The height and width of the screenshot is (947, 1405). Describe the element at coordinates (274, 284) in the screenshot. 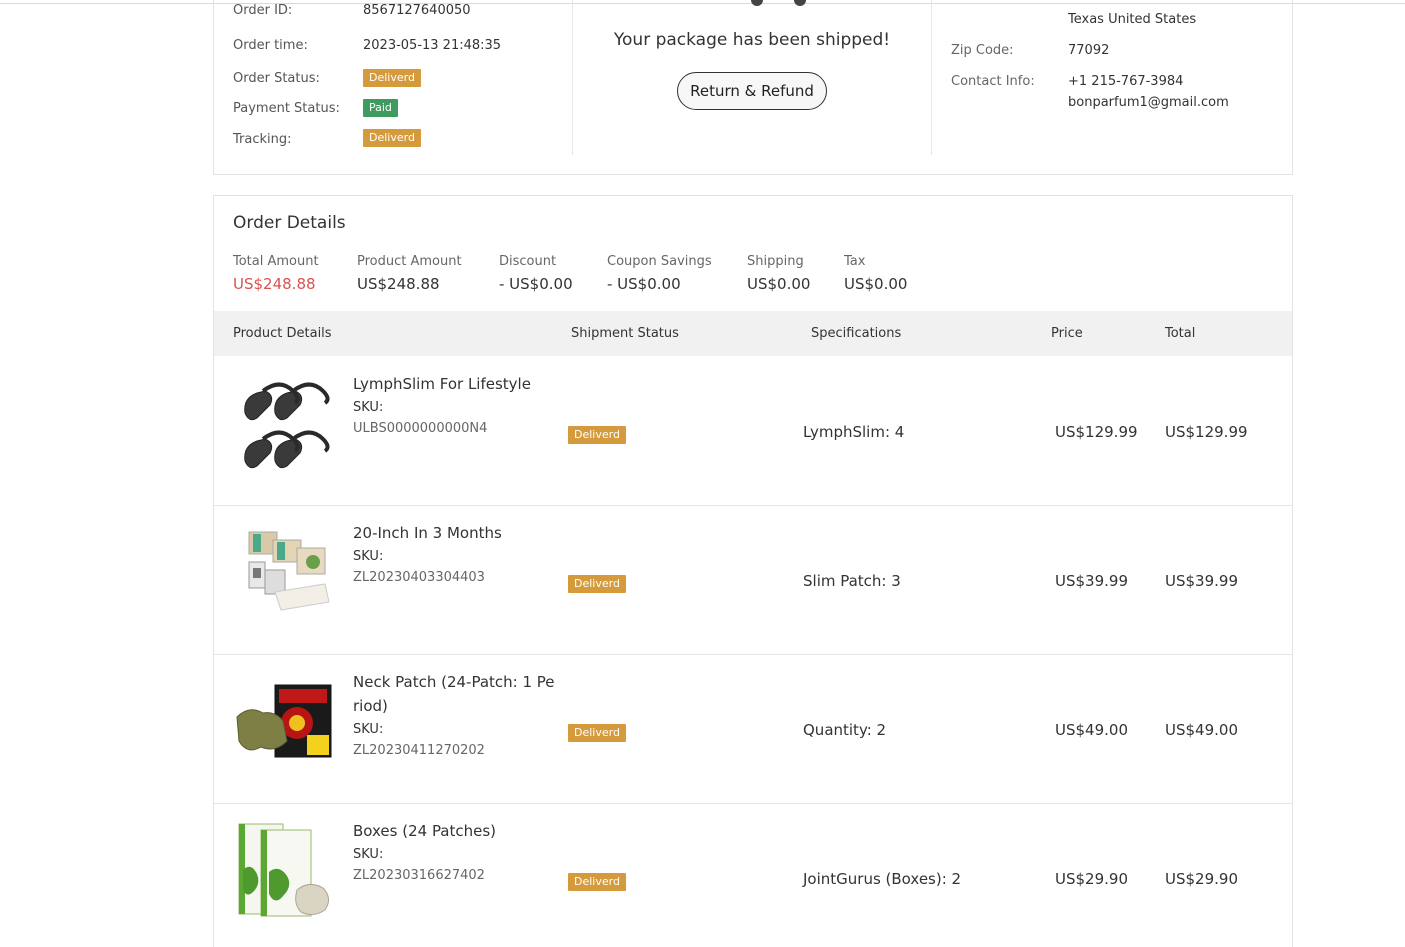

I see `total-amount-value: US$248.88` at that location.